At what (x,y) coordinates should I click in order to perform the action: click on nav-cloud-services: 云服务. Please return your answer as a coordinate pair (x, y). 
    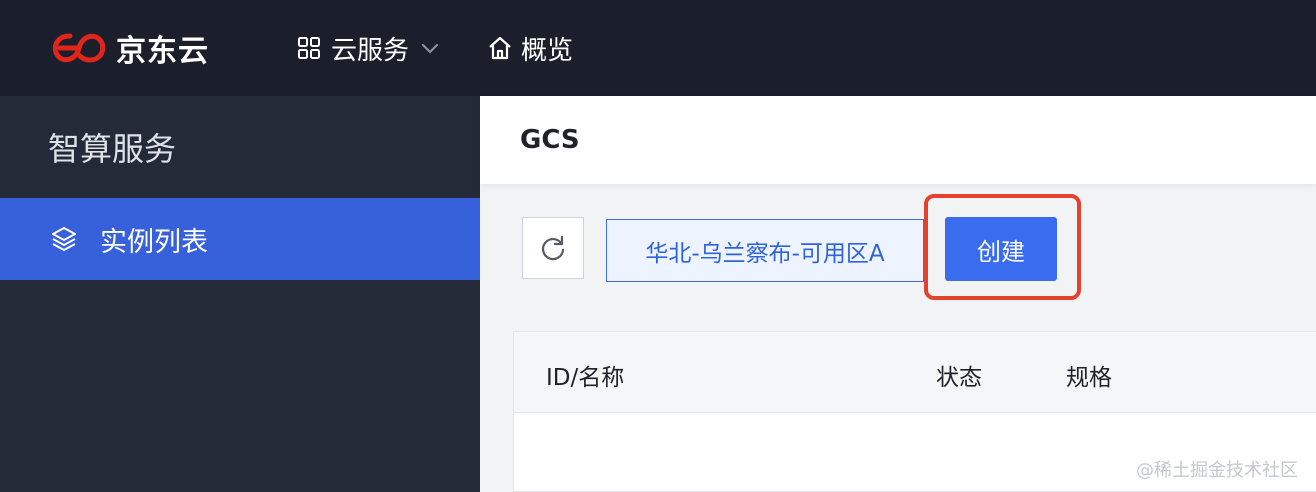
    Looking at the image, I should click on (369, 48).